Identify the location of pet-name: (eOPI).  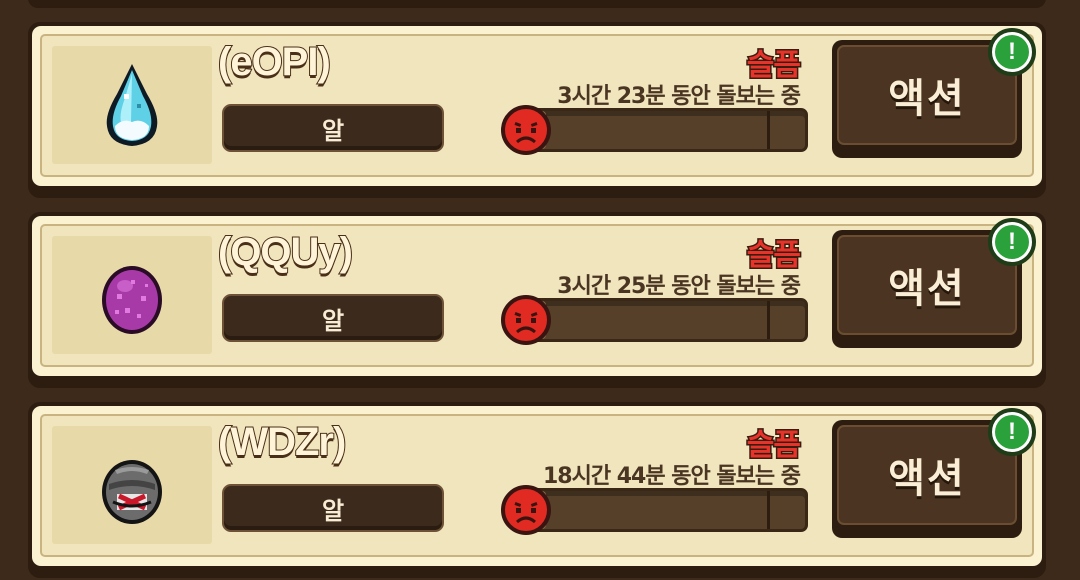
(274, 62).